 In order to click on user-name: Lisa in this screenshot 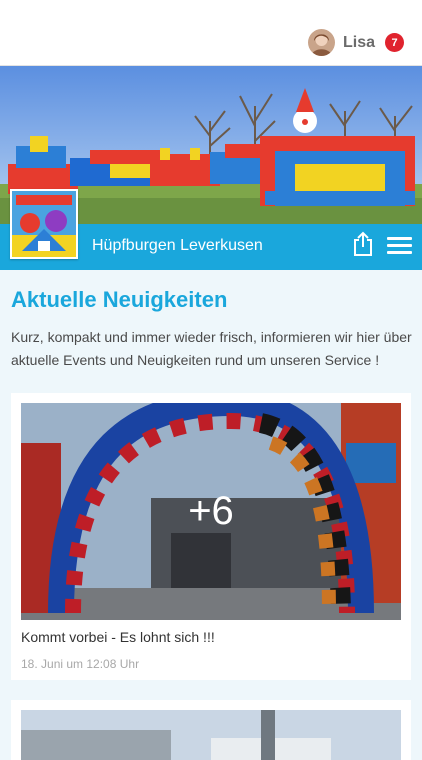, I will do `click(359, 43)`.